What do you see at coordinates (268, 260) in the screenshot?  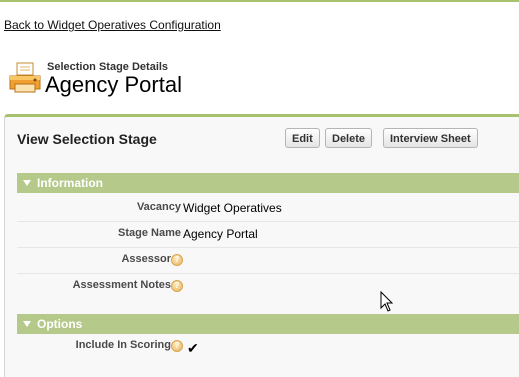 I see `field-row-assessor: Assessor ?` at bounding box center [268, 260].